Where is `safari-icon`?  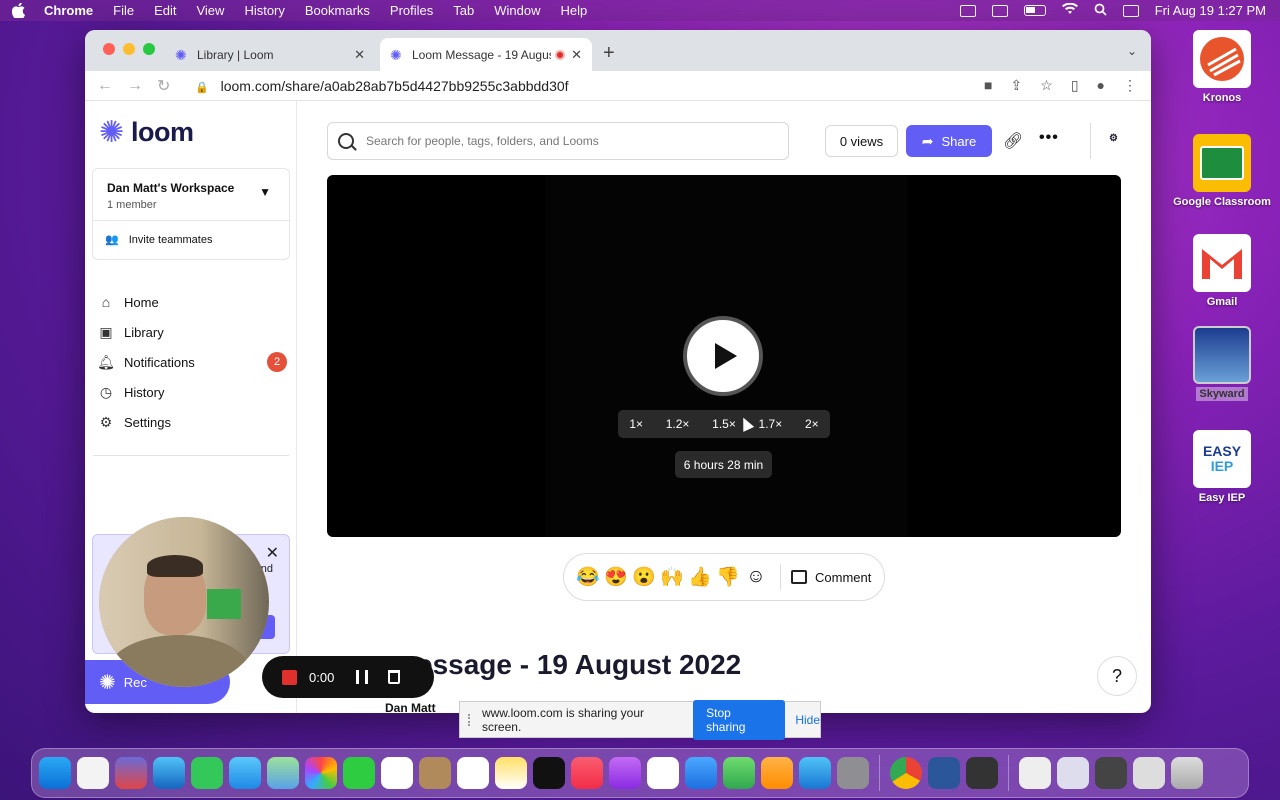
safari-icon is located at coordinates (169, 773).